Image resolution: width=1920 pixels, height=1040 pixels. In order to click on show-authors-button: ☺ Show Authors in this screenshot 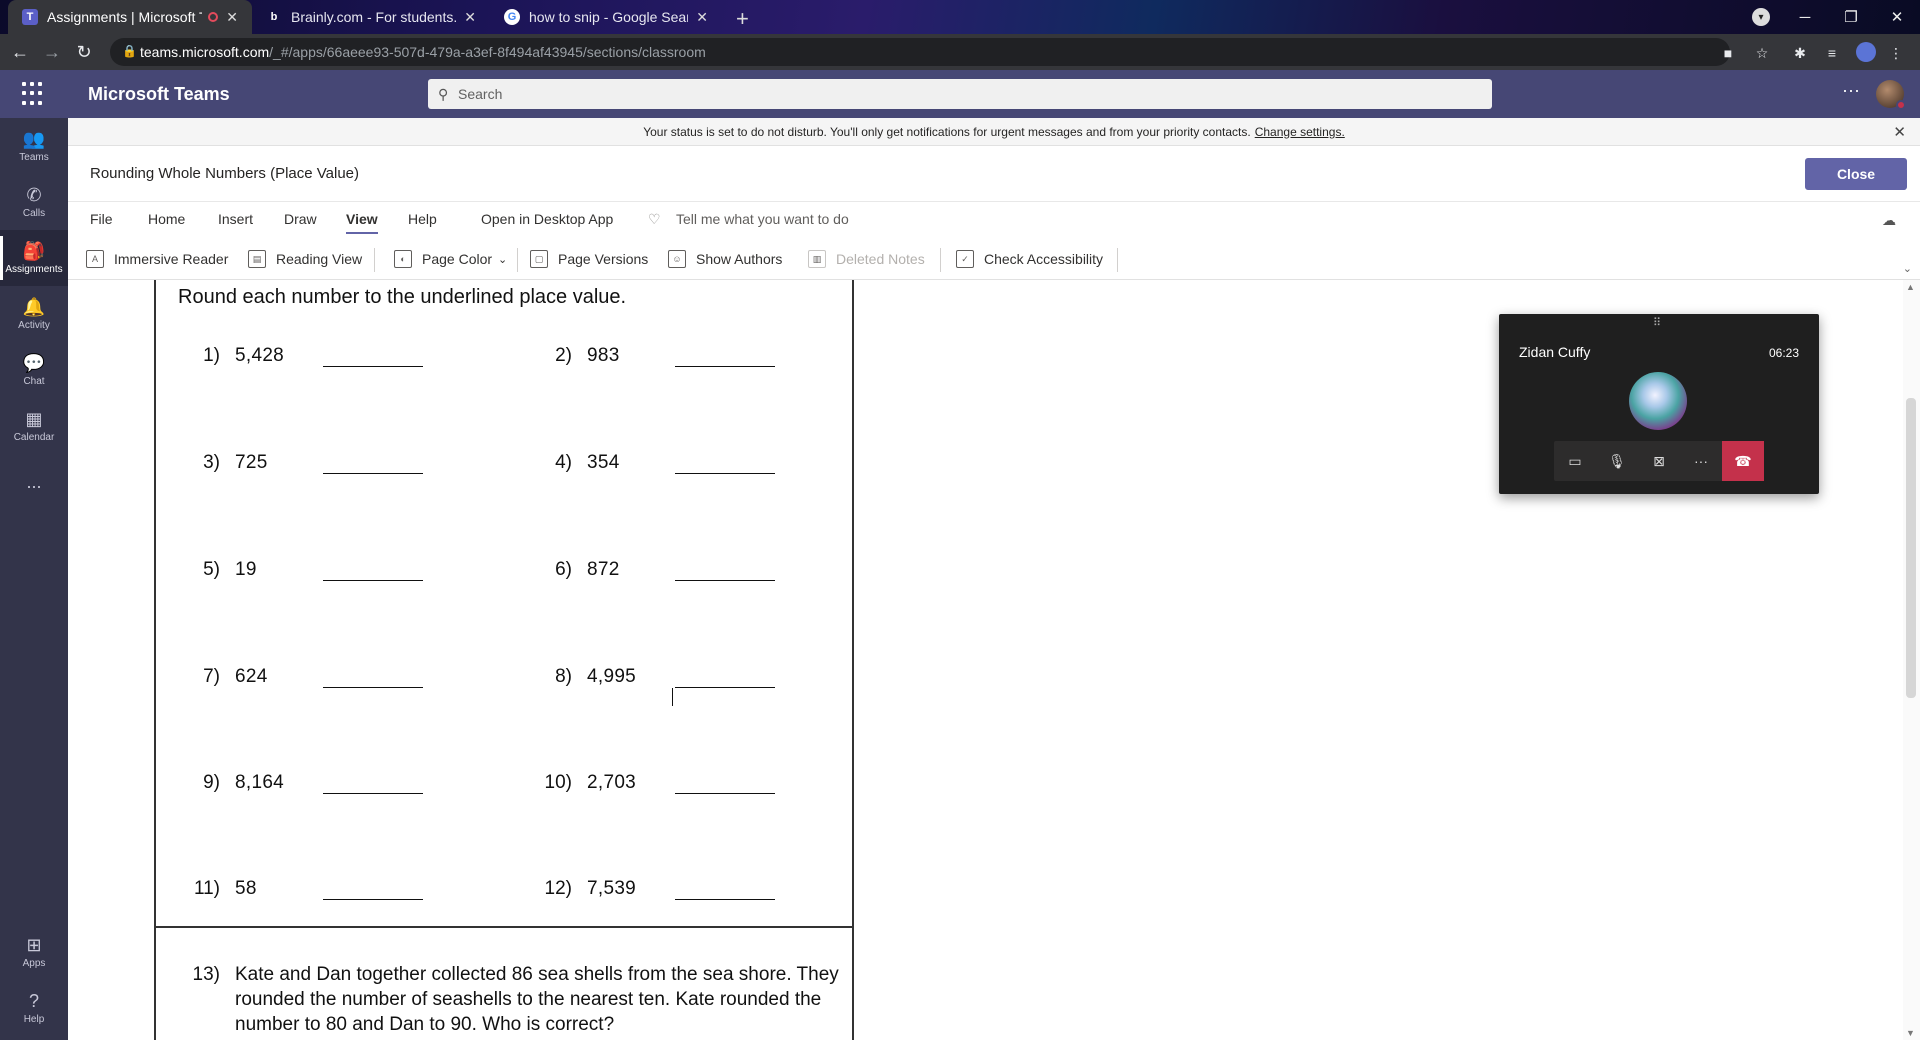, I will do `click(725, 259)`.